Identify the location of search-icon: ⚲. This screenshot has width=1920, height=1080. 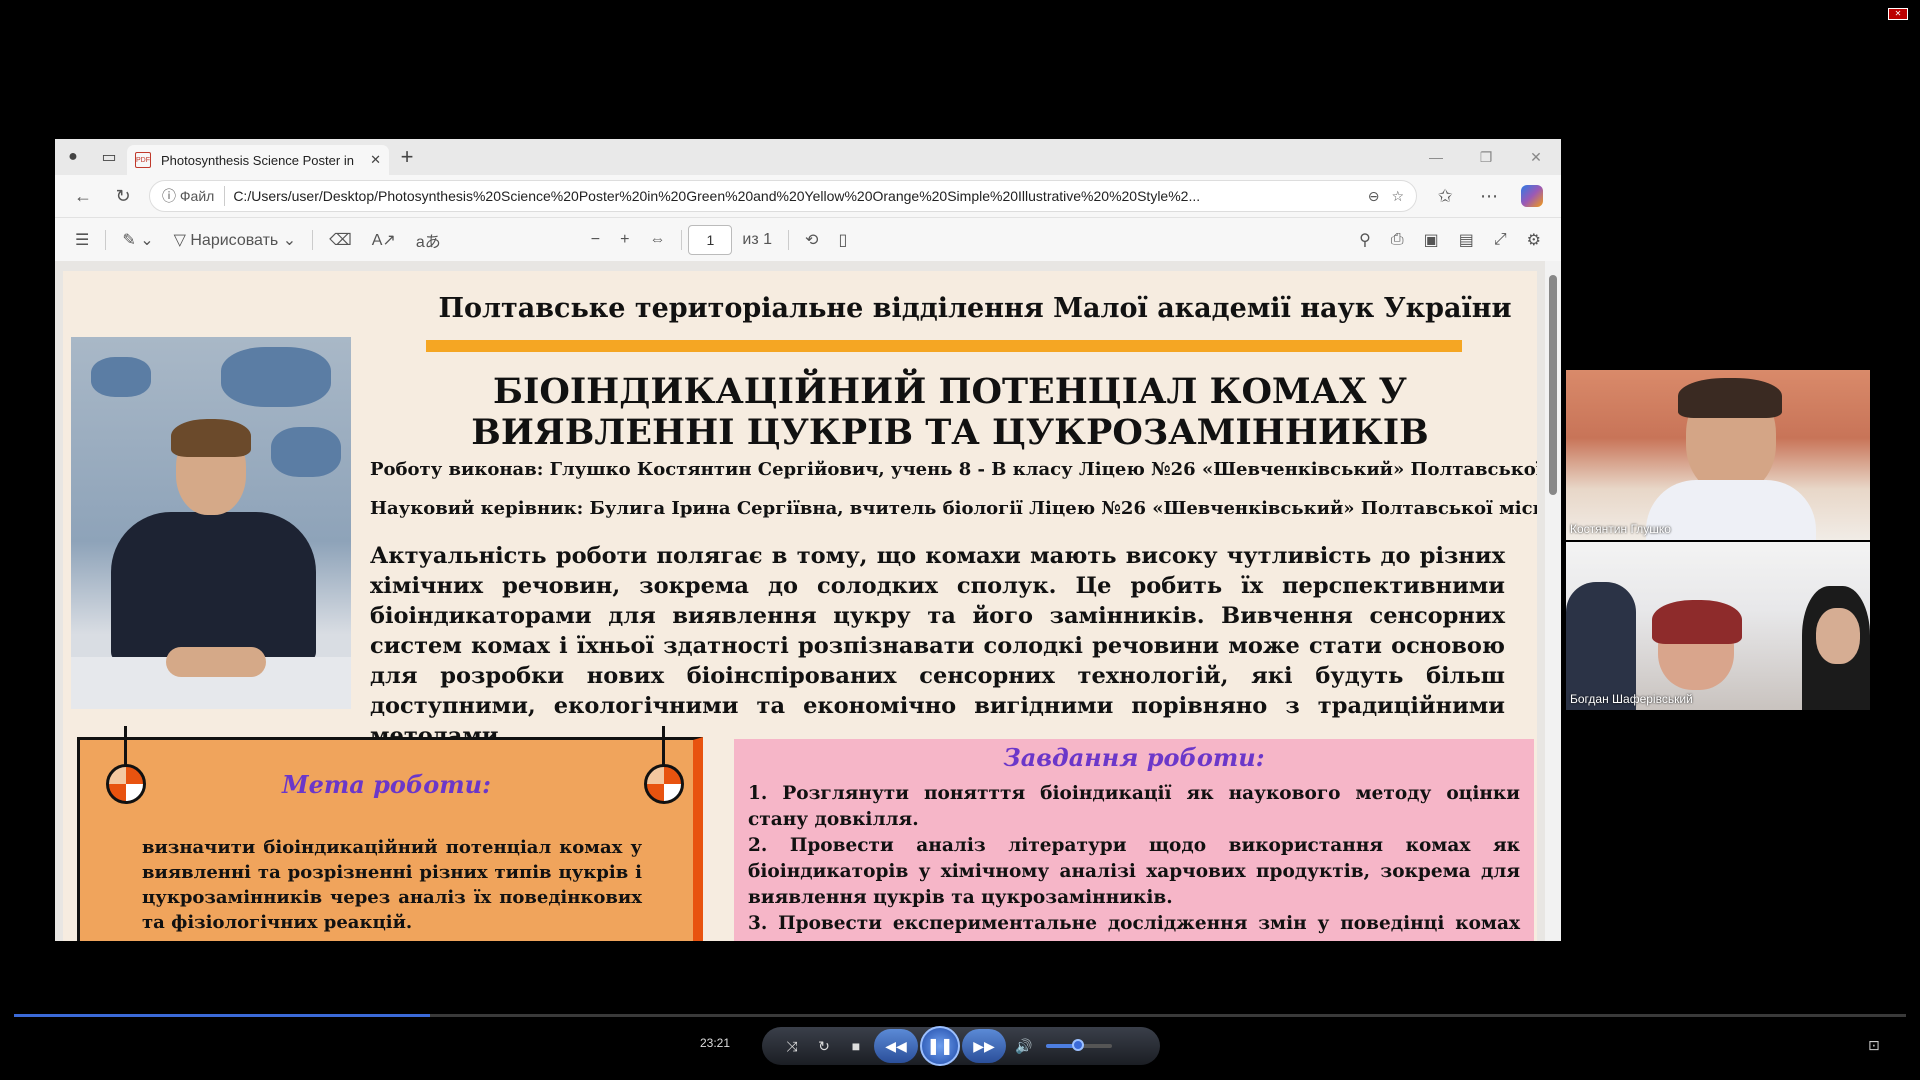
(1365, 240).